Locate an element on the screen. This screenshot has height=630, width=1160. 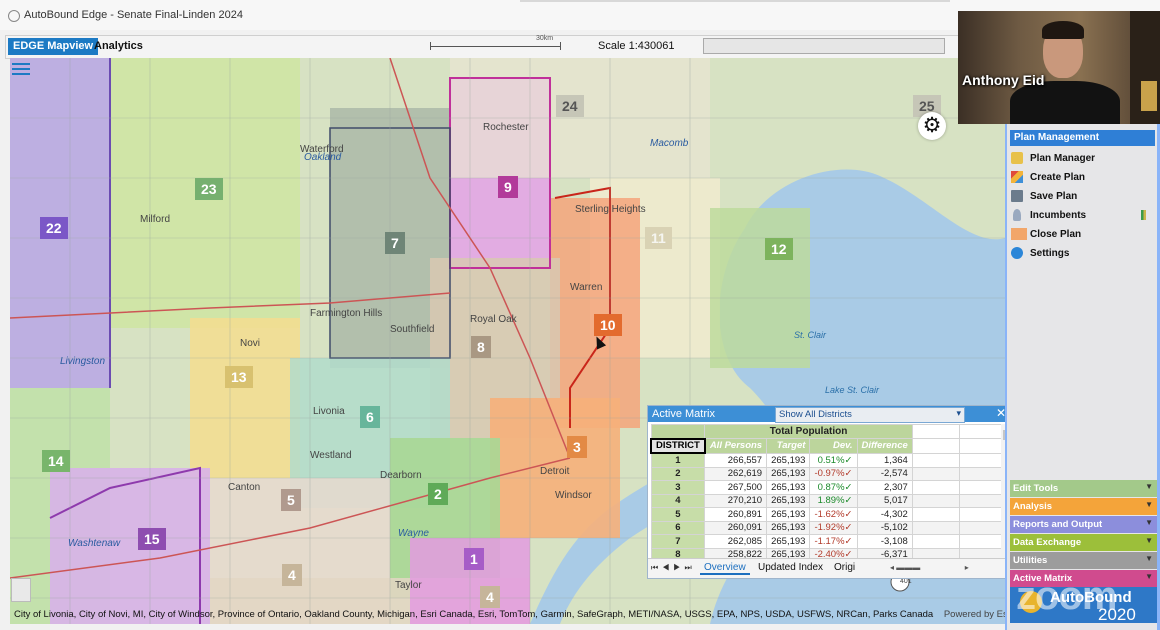
district-label-8: 8 is located at coordinates (481, 347).